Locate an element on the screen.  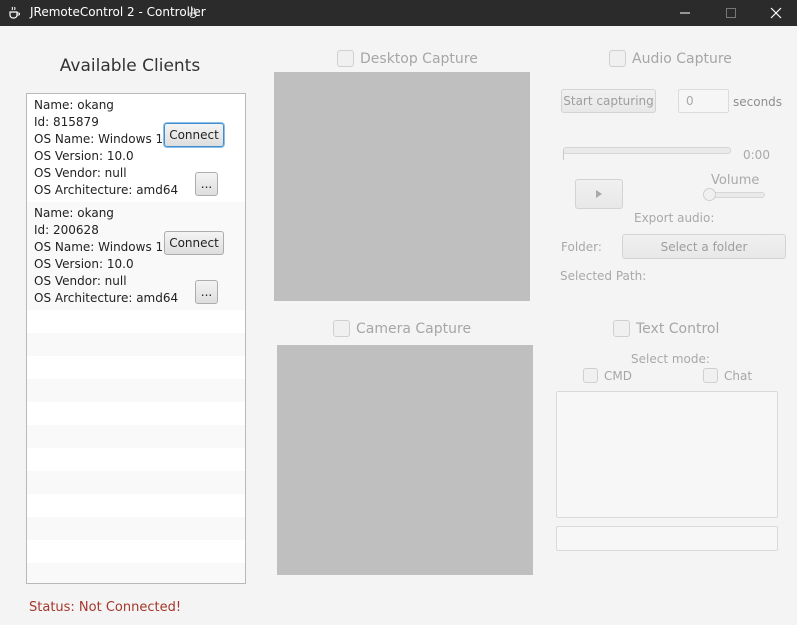
folder-label: Folder: is located at coordinates (581, 247).